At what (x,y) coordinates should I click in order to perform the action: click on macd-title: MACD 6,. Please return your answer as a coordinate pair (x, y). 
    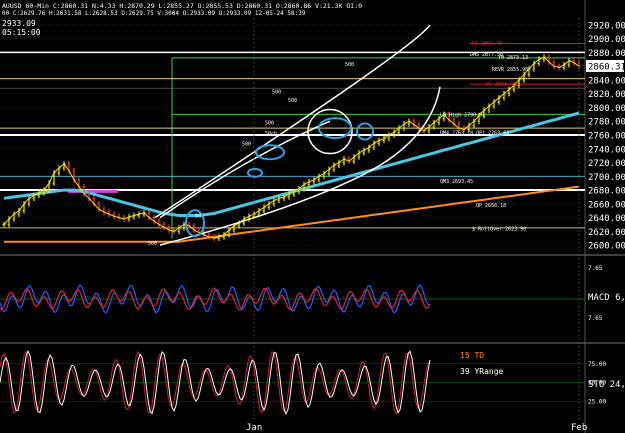
    Looking at the image, I should click on (606, 298).